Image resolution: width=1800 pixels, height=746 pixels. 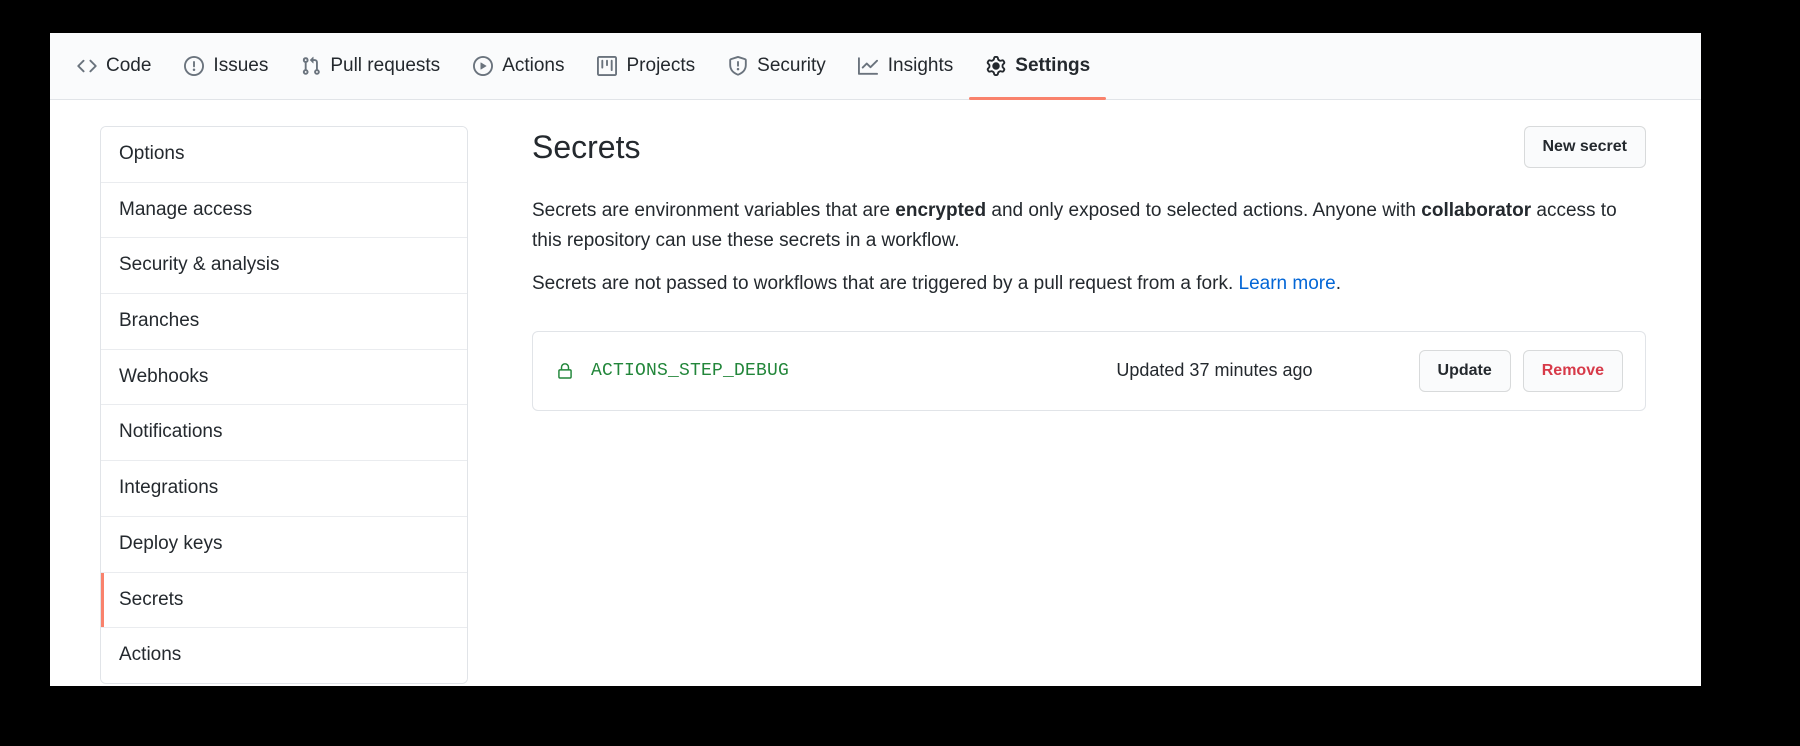 I want to click on gear-icon, so click(x=995, y=66).